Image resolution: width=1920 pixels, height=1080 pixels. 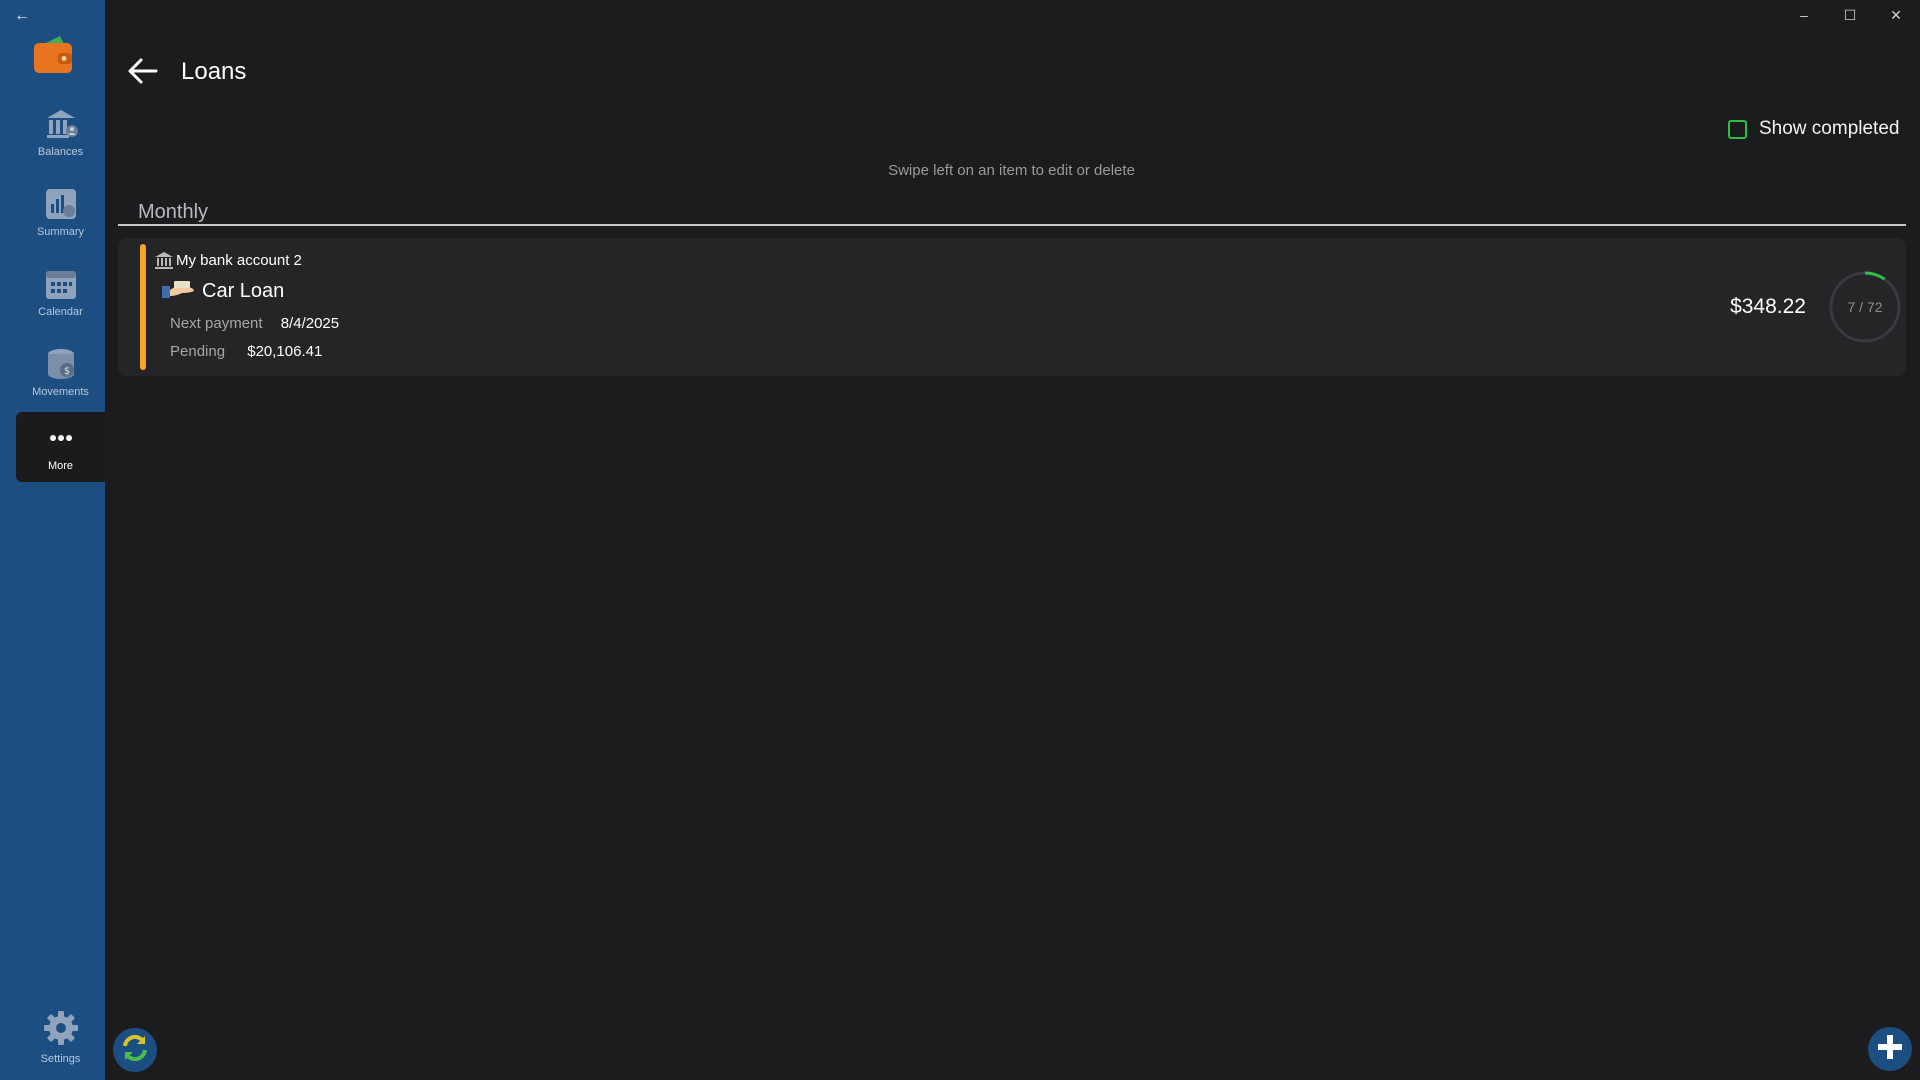 I want to click on pending-amount: $20,106.41, so click(x=285, y=351).